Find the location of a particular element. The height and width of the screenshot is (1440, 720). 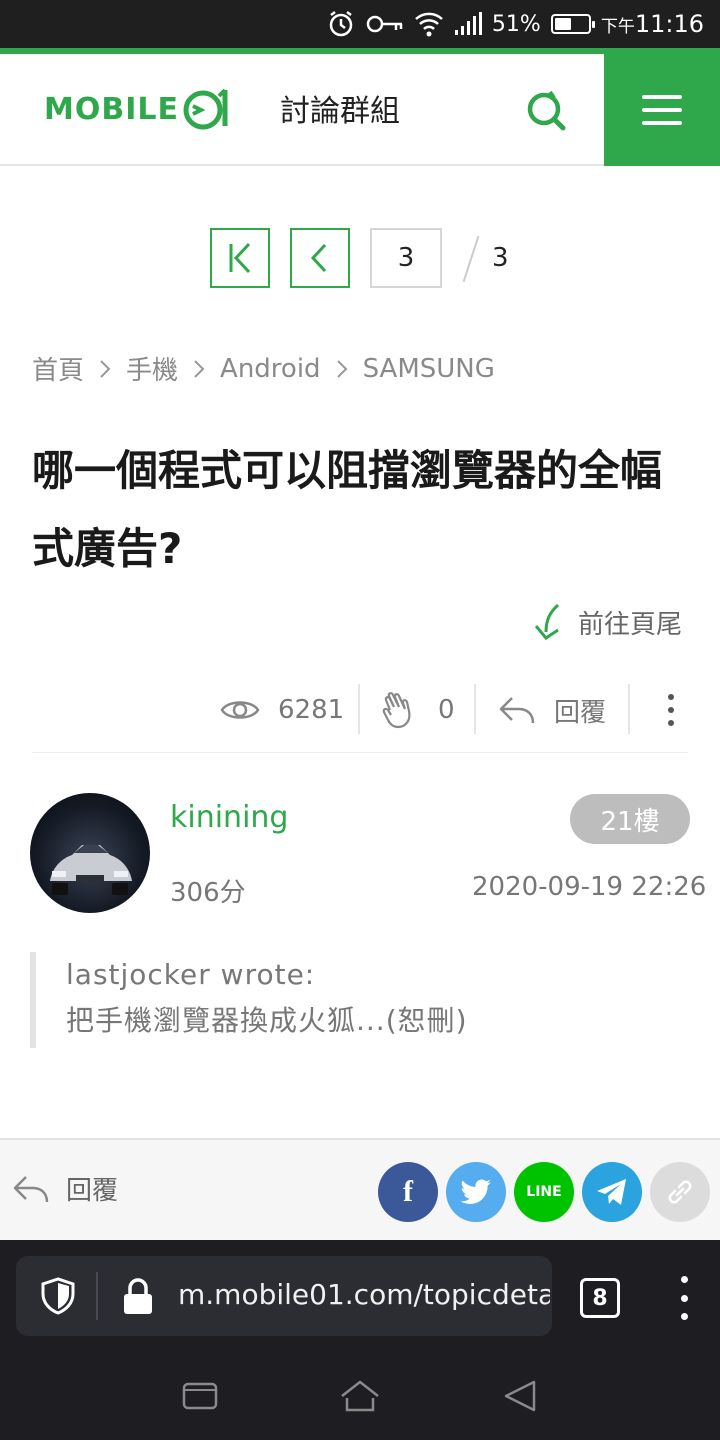

more-options-button is located at coordinates (671, 710).